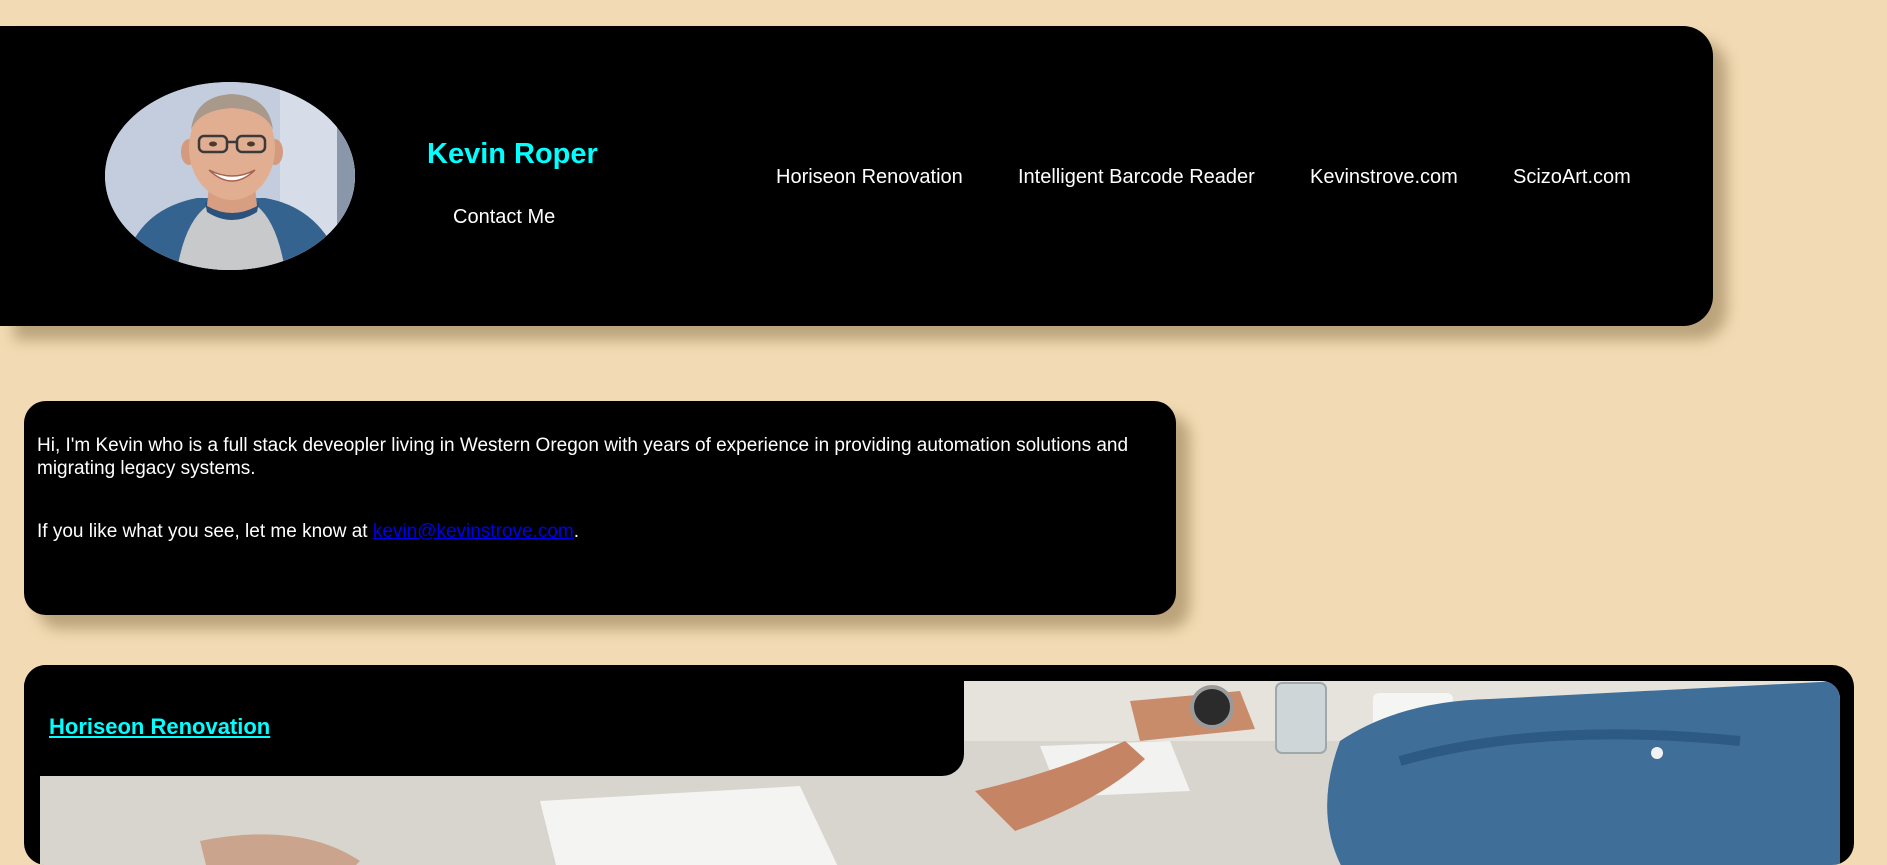 This screenshot has width=1887, height=865. I want to click on avatar, so click(230, 176).